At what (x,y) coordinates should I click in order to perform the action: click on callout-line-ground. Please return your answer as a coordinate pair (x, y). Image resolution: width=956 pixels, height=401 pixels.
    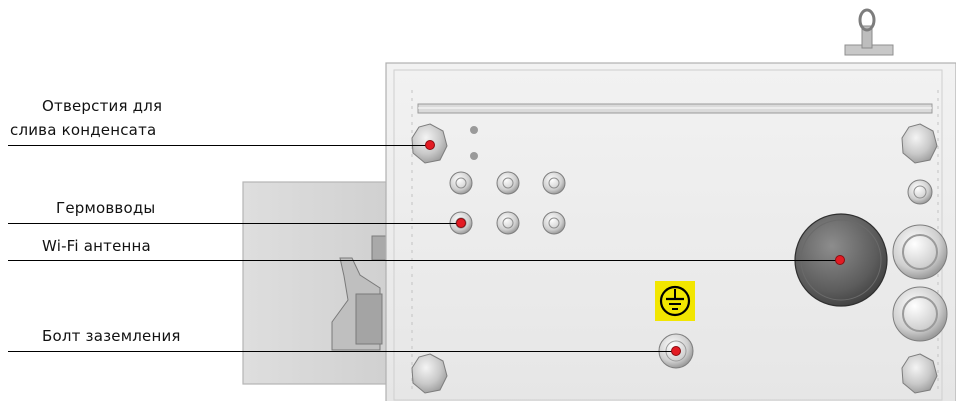
    Looking at the image, I should click on (342, 351).